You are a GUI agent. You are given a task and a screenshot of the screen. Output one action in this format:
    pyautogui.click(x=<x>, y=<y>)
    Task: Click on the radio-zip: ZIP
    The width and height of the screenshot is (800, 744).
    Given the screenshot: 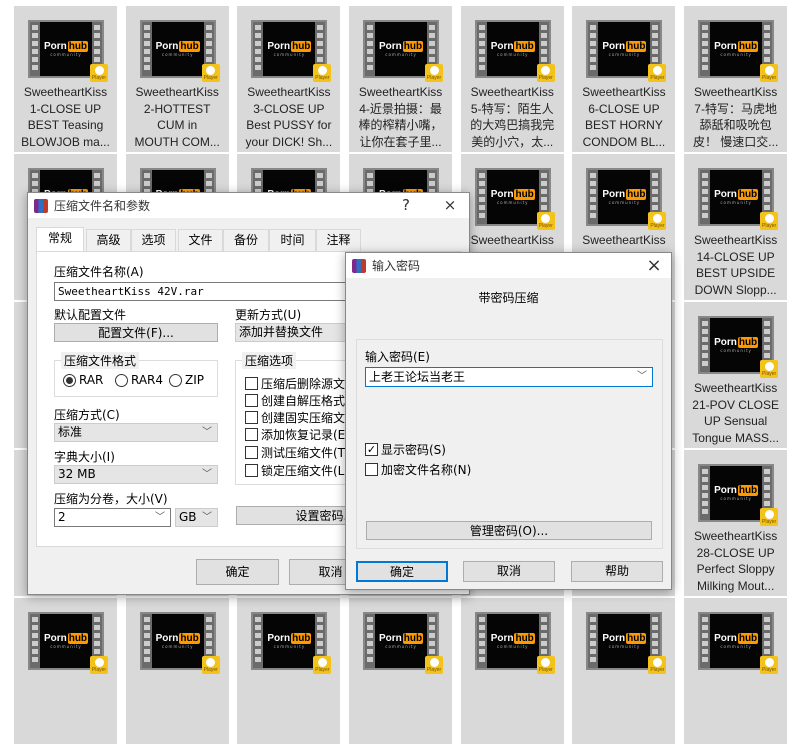 What is the action you would take?
    pyautogui.click(x=186, y=380)
    